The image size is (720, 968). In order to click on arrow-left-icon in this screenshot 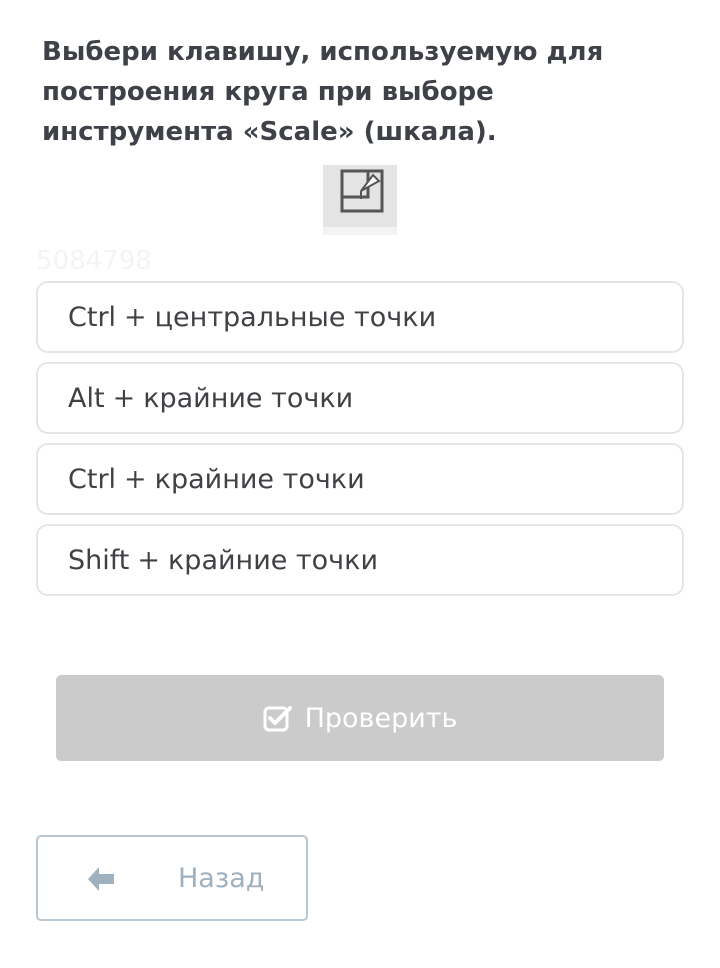, I will do `click(101, 879)`.